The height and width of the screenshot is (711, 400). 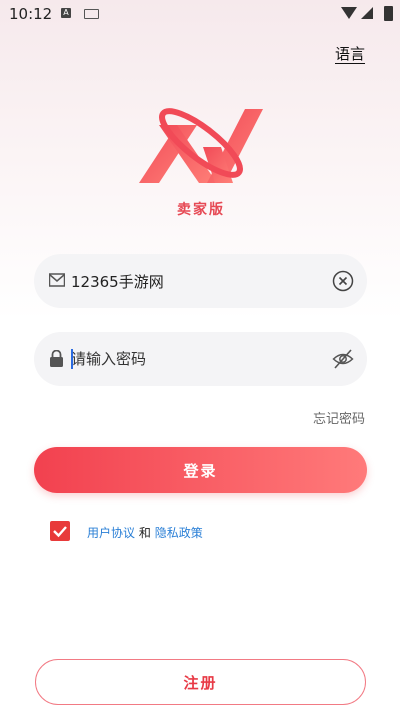 I want to click on text-cursor, so click(x=72, y=359).